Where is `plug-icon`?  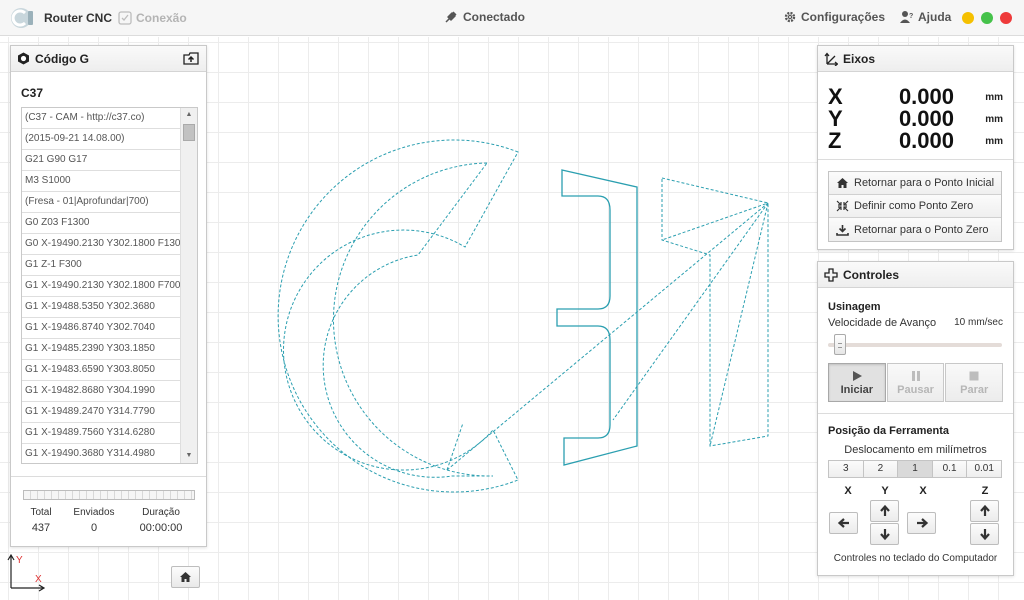 plug-icon is located at coordinates (451, 17).